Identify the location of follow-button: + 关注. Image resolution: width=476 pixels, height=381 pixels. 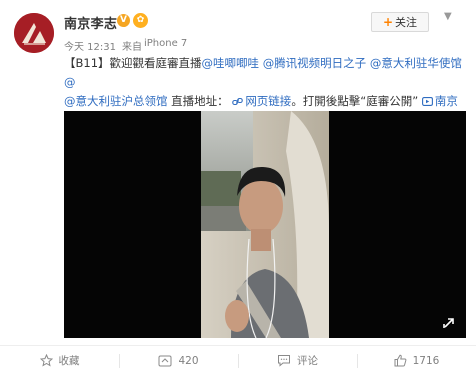
(400, 22).